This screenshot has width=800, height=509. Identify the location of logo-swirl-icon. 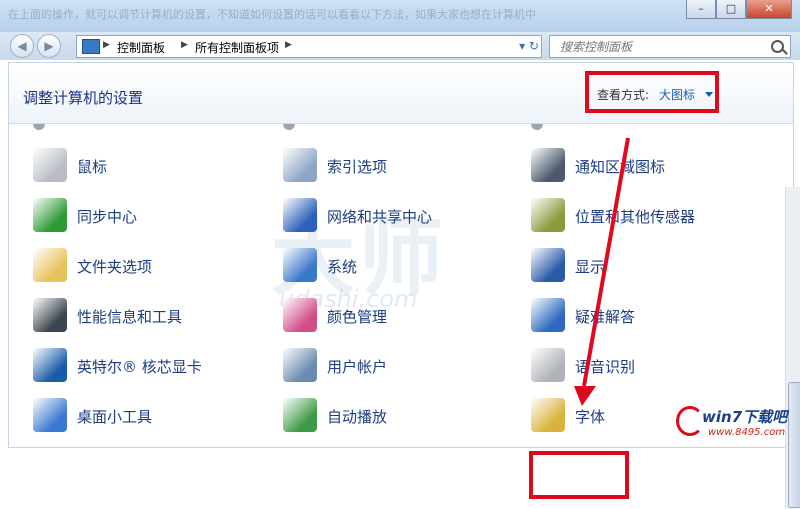
(690, 421).